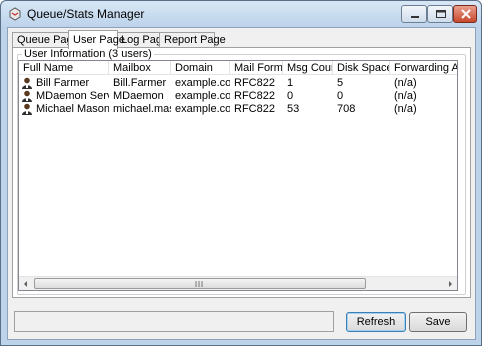 Image resolution: width=482 pixels, height=346 pixels. What do you see at coordinates (308, 68) in the screenshot?
I see `column-header-msg-count: Msg Count` at bounding box center [308, 68].